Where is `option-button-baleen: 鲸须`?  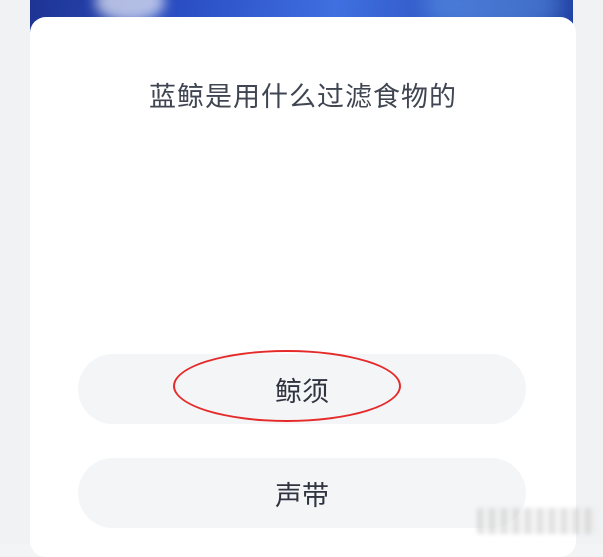
option-button-baleen: 鲸须 is located at coordinates (302, 389).